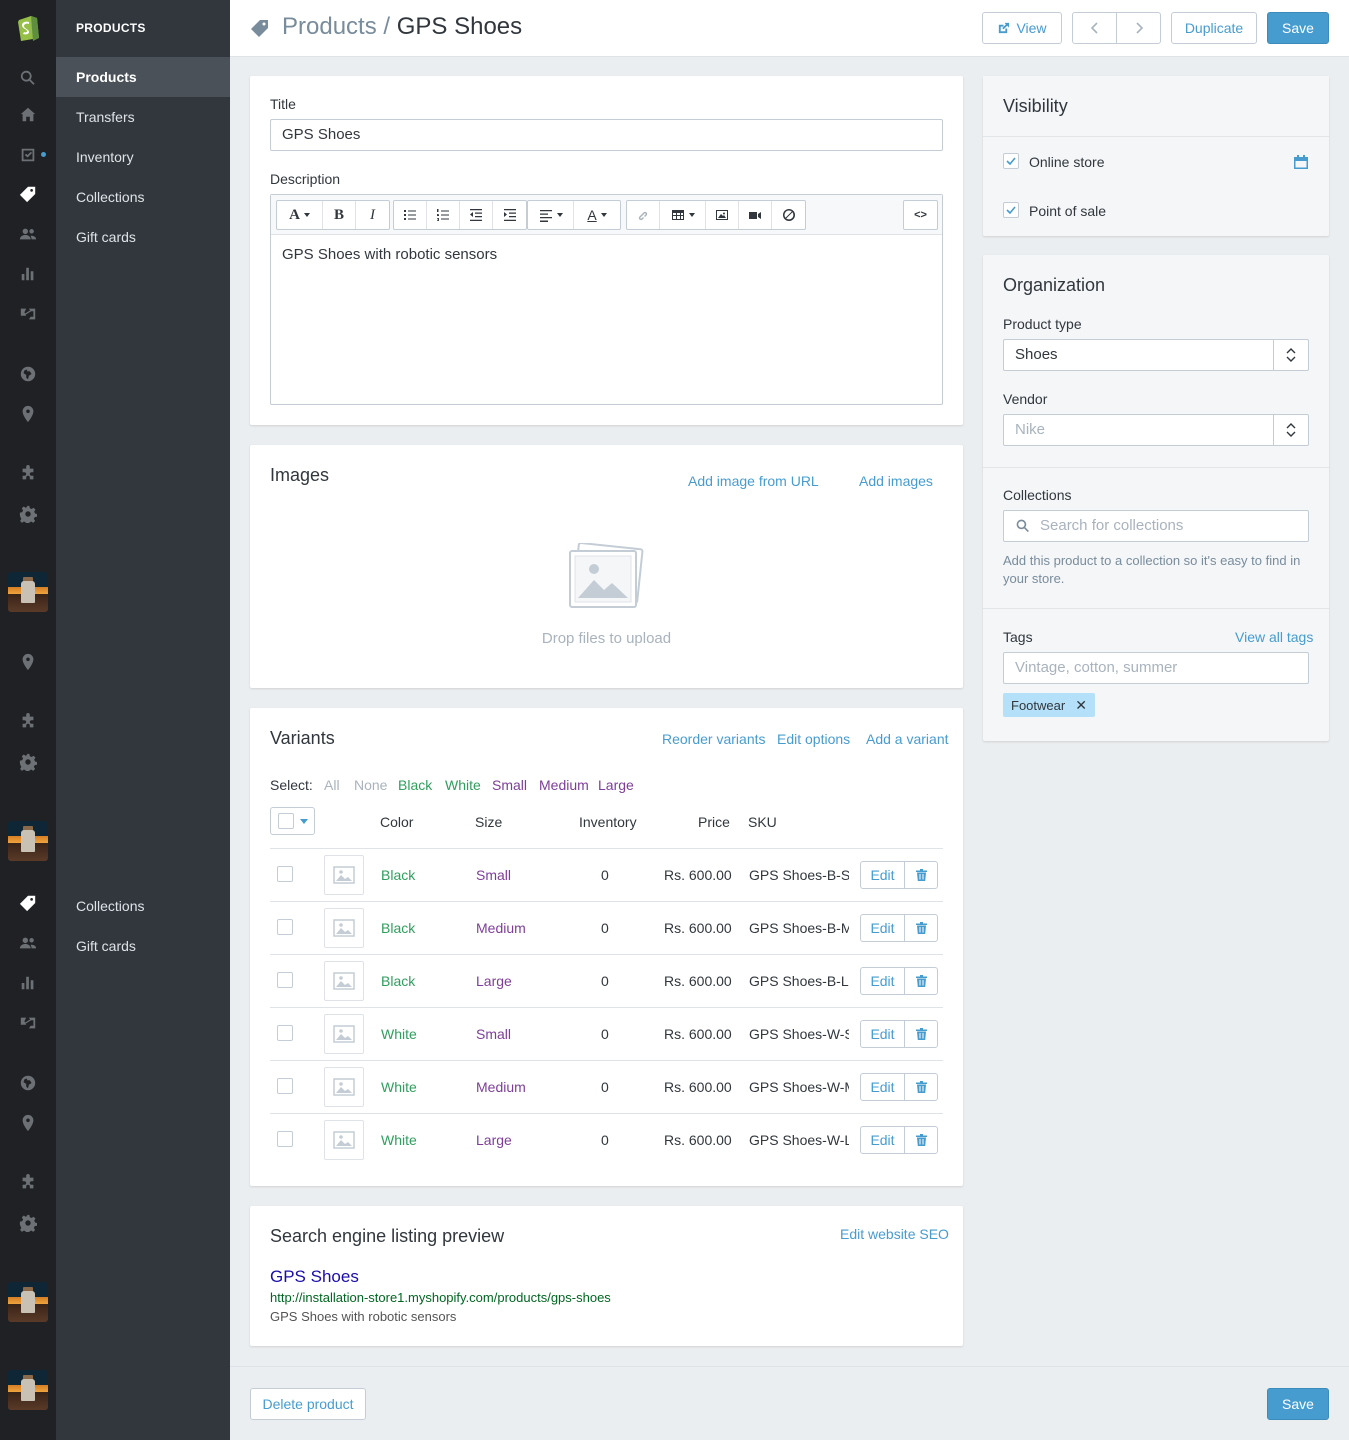 Image resolution: width=1349 pixels, height=1440 pixels. I want to click on tag-icon, so click(28, 194).